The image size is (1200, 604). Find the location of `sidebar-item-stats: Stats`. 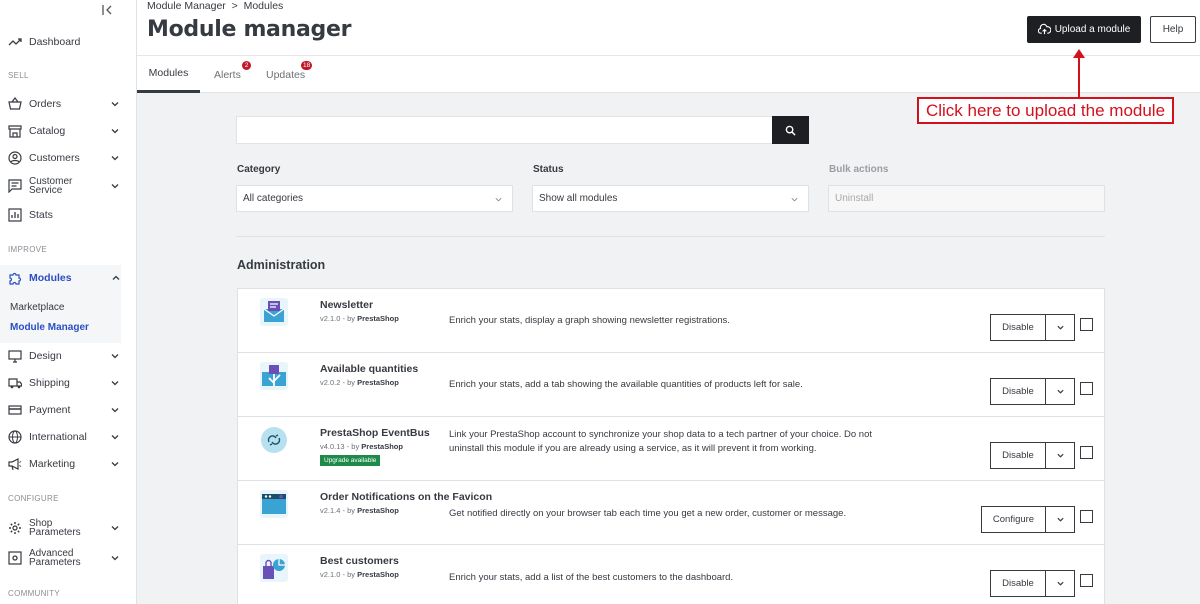

sidebar-item-stats: Stats is located at coordinates (64, 215).